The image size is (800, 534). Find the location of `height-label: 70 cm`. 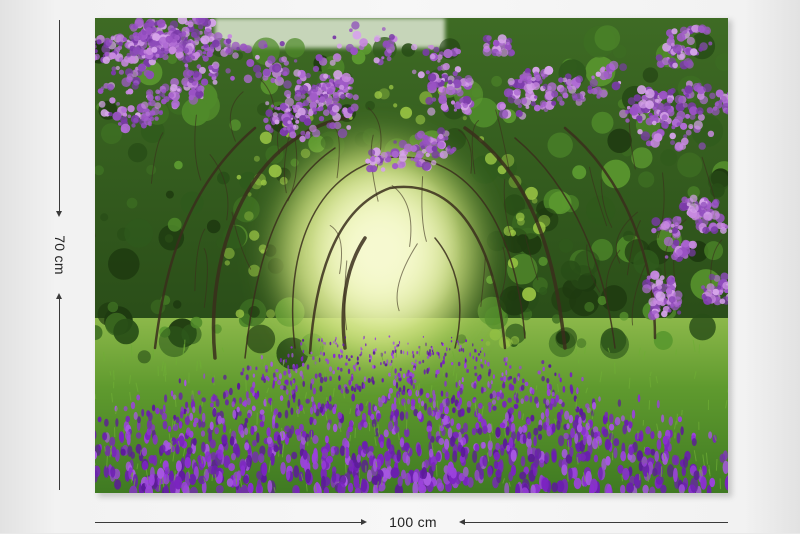

height-label: 70 cm is located at coordinates (60, 255).